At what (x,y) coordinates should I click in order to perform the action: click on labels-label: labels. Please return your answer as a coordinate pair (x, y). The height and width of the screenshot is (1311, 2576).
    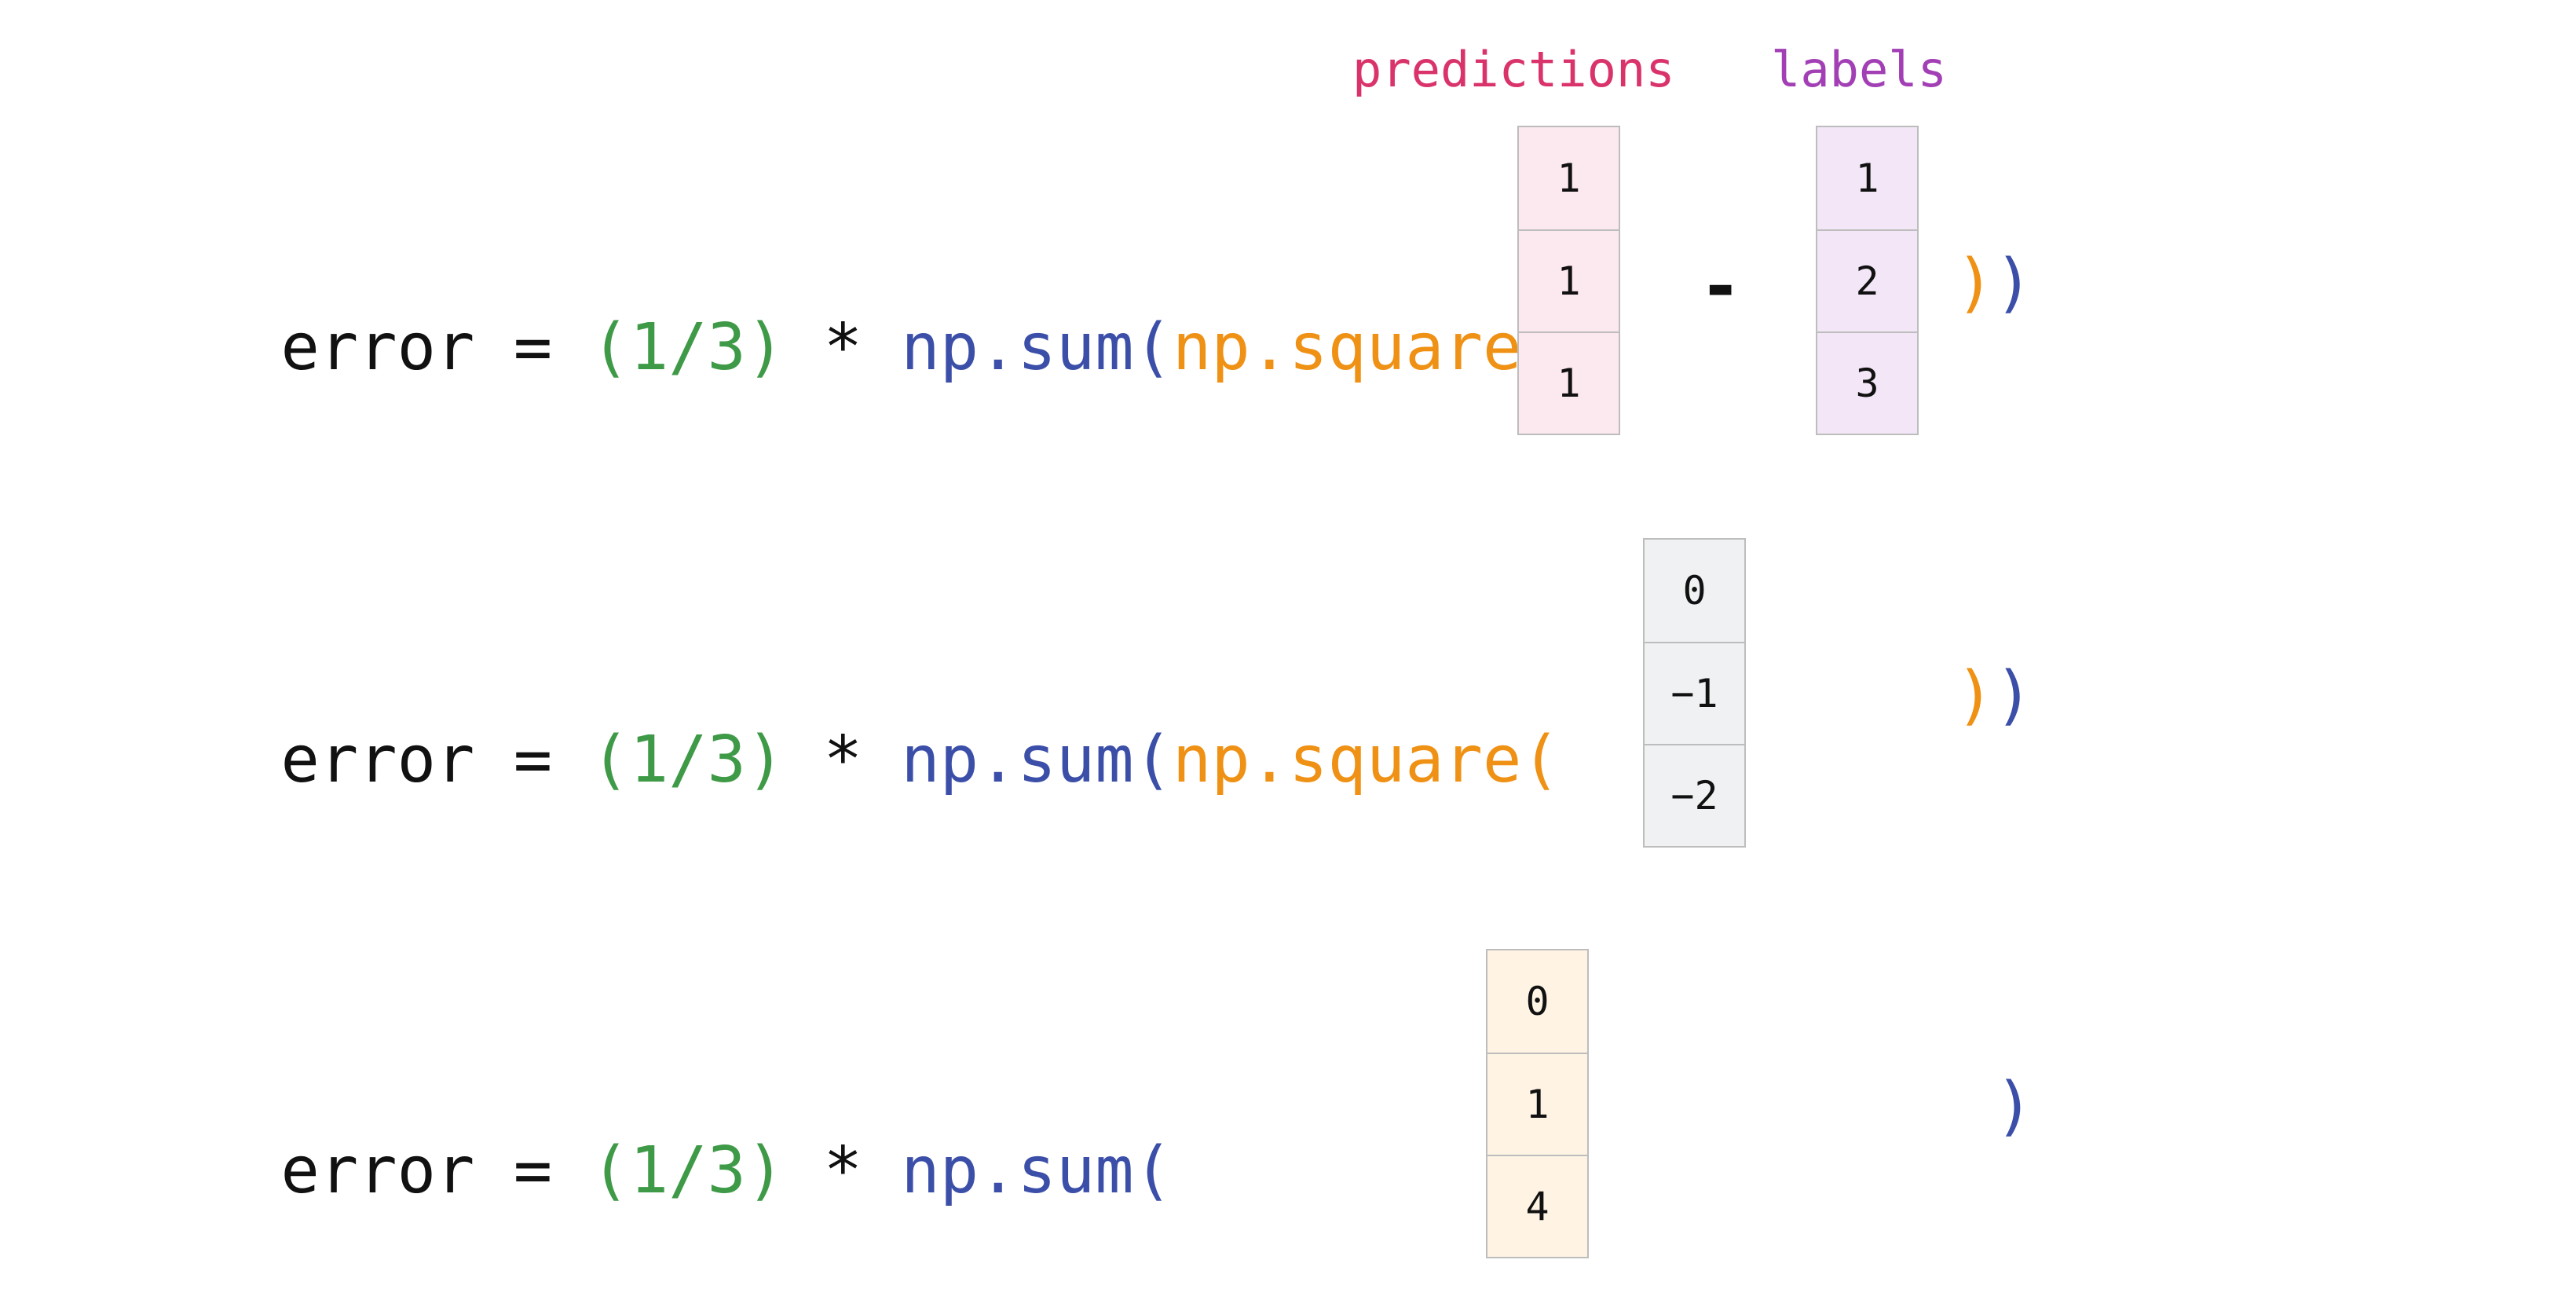
    Looking at the image, I should click on (1859, 69).